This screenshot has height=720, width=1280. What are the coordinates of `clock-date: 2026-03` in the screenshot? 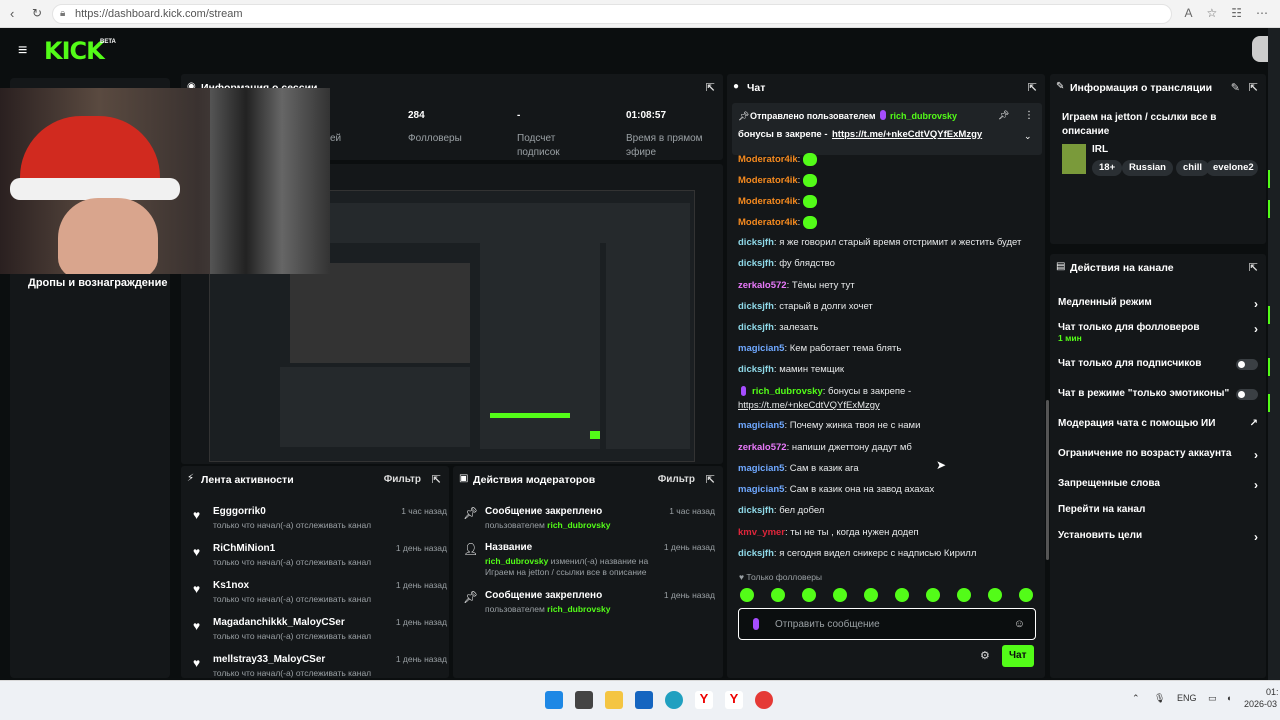 It's located at (1260, 704).